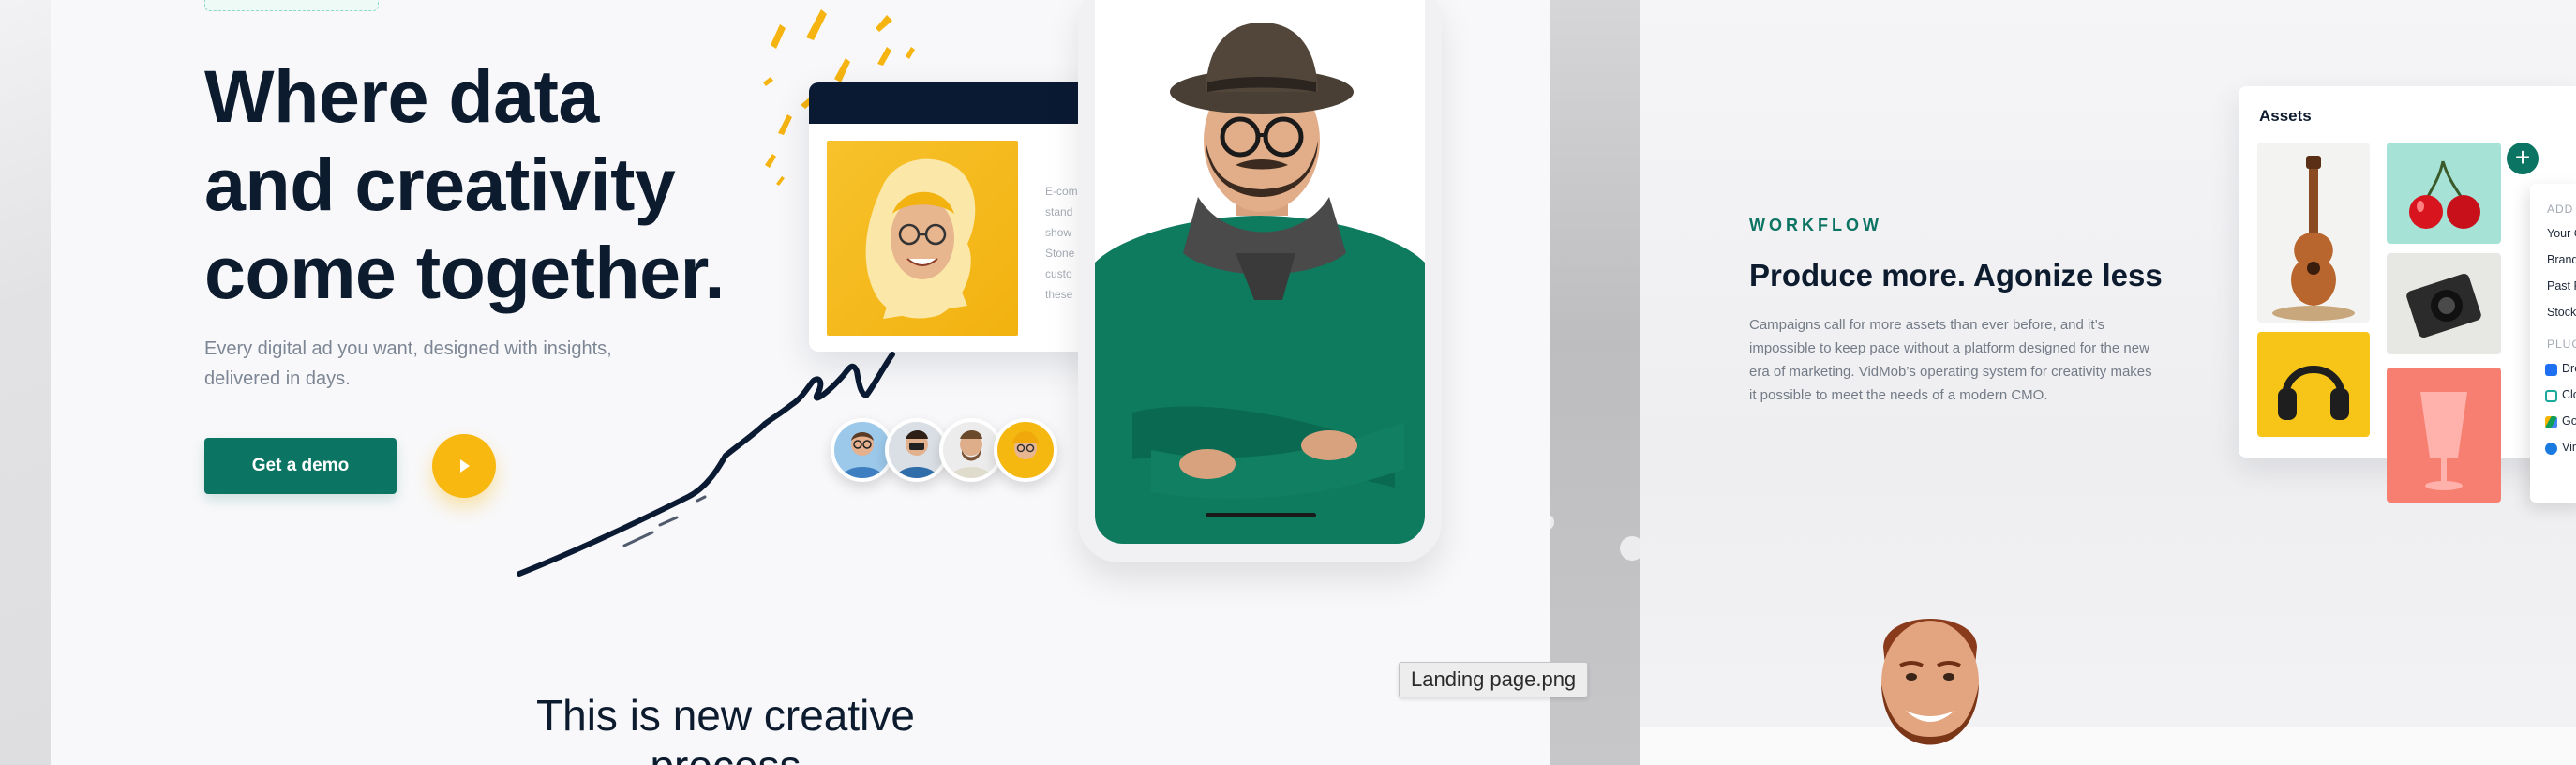  Describe the element at coordinates (2561, 285) in the screenshot. I see `add-from-item: Past Proj` at that location.